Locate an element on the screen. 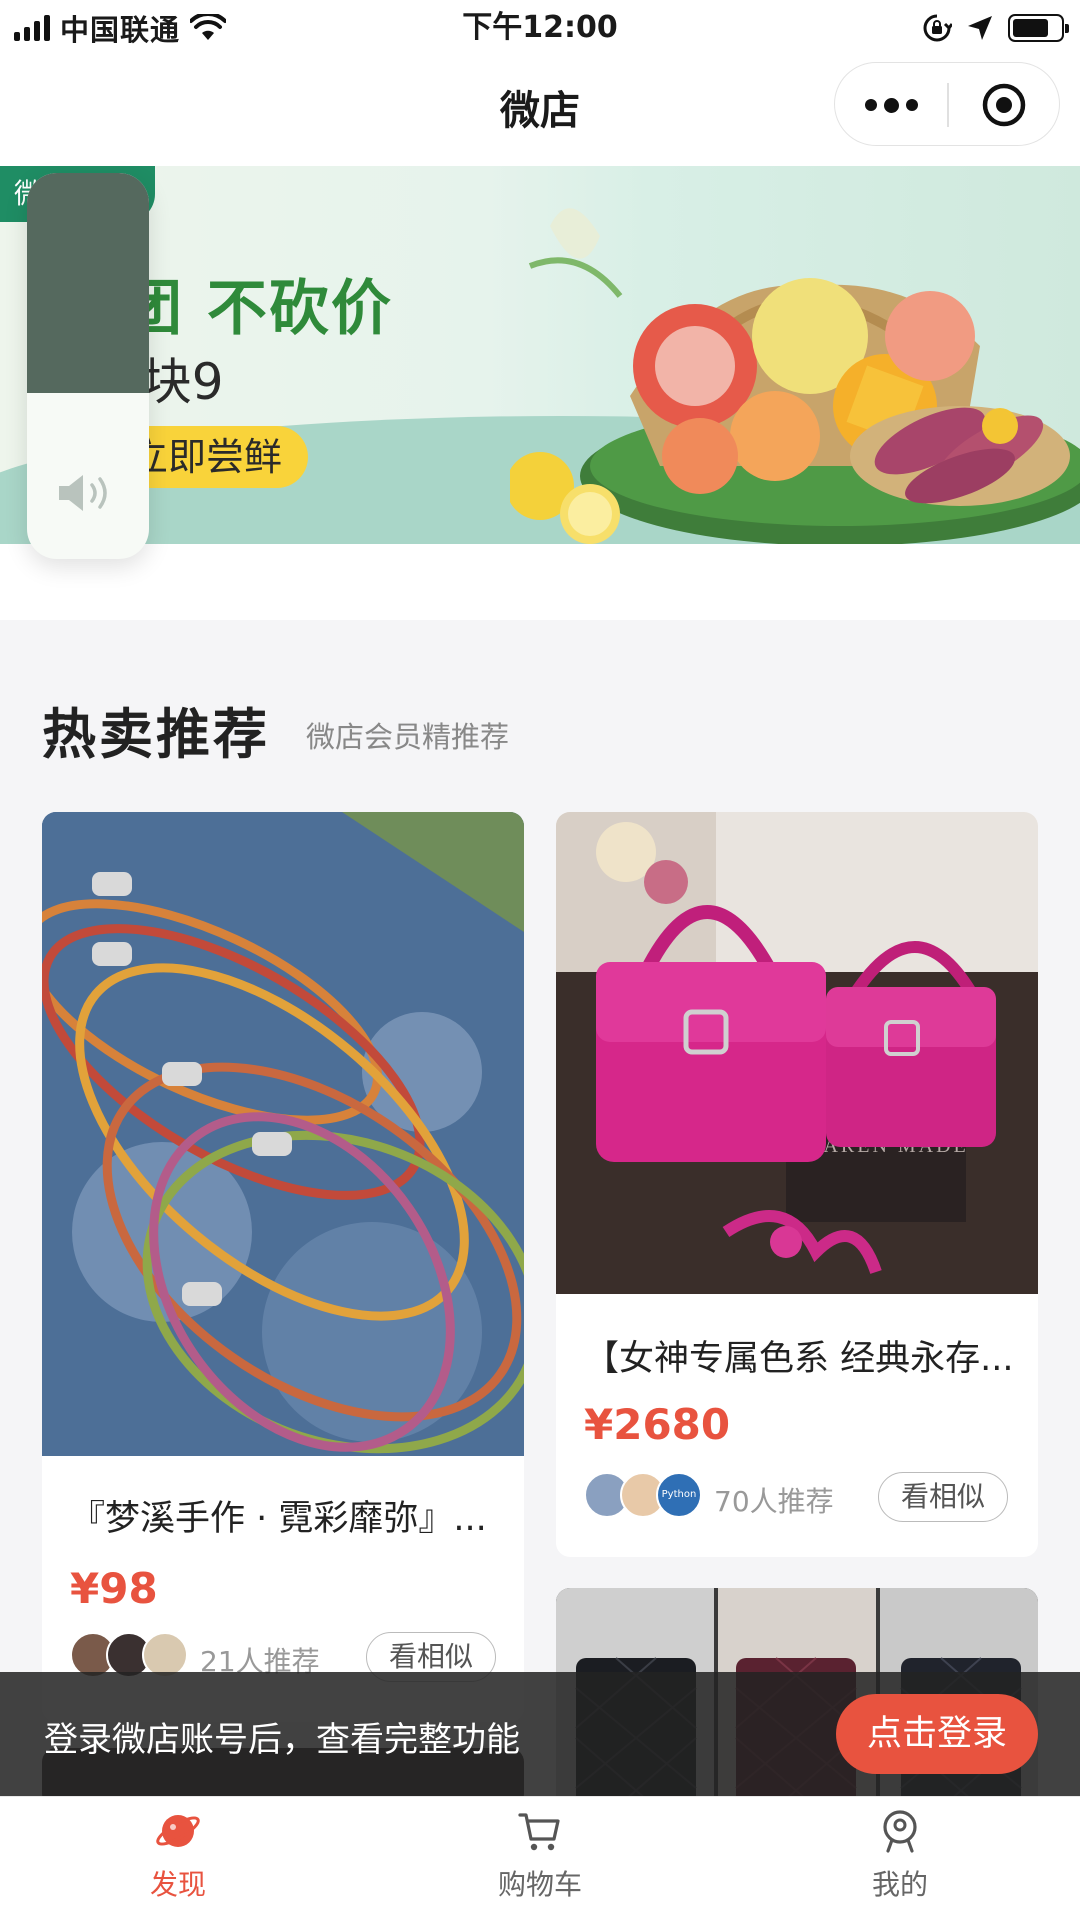  cart-icon is located at coordinates (539, 1832).